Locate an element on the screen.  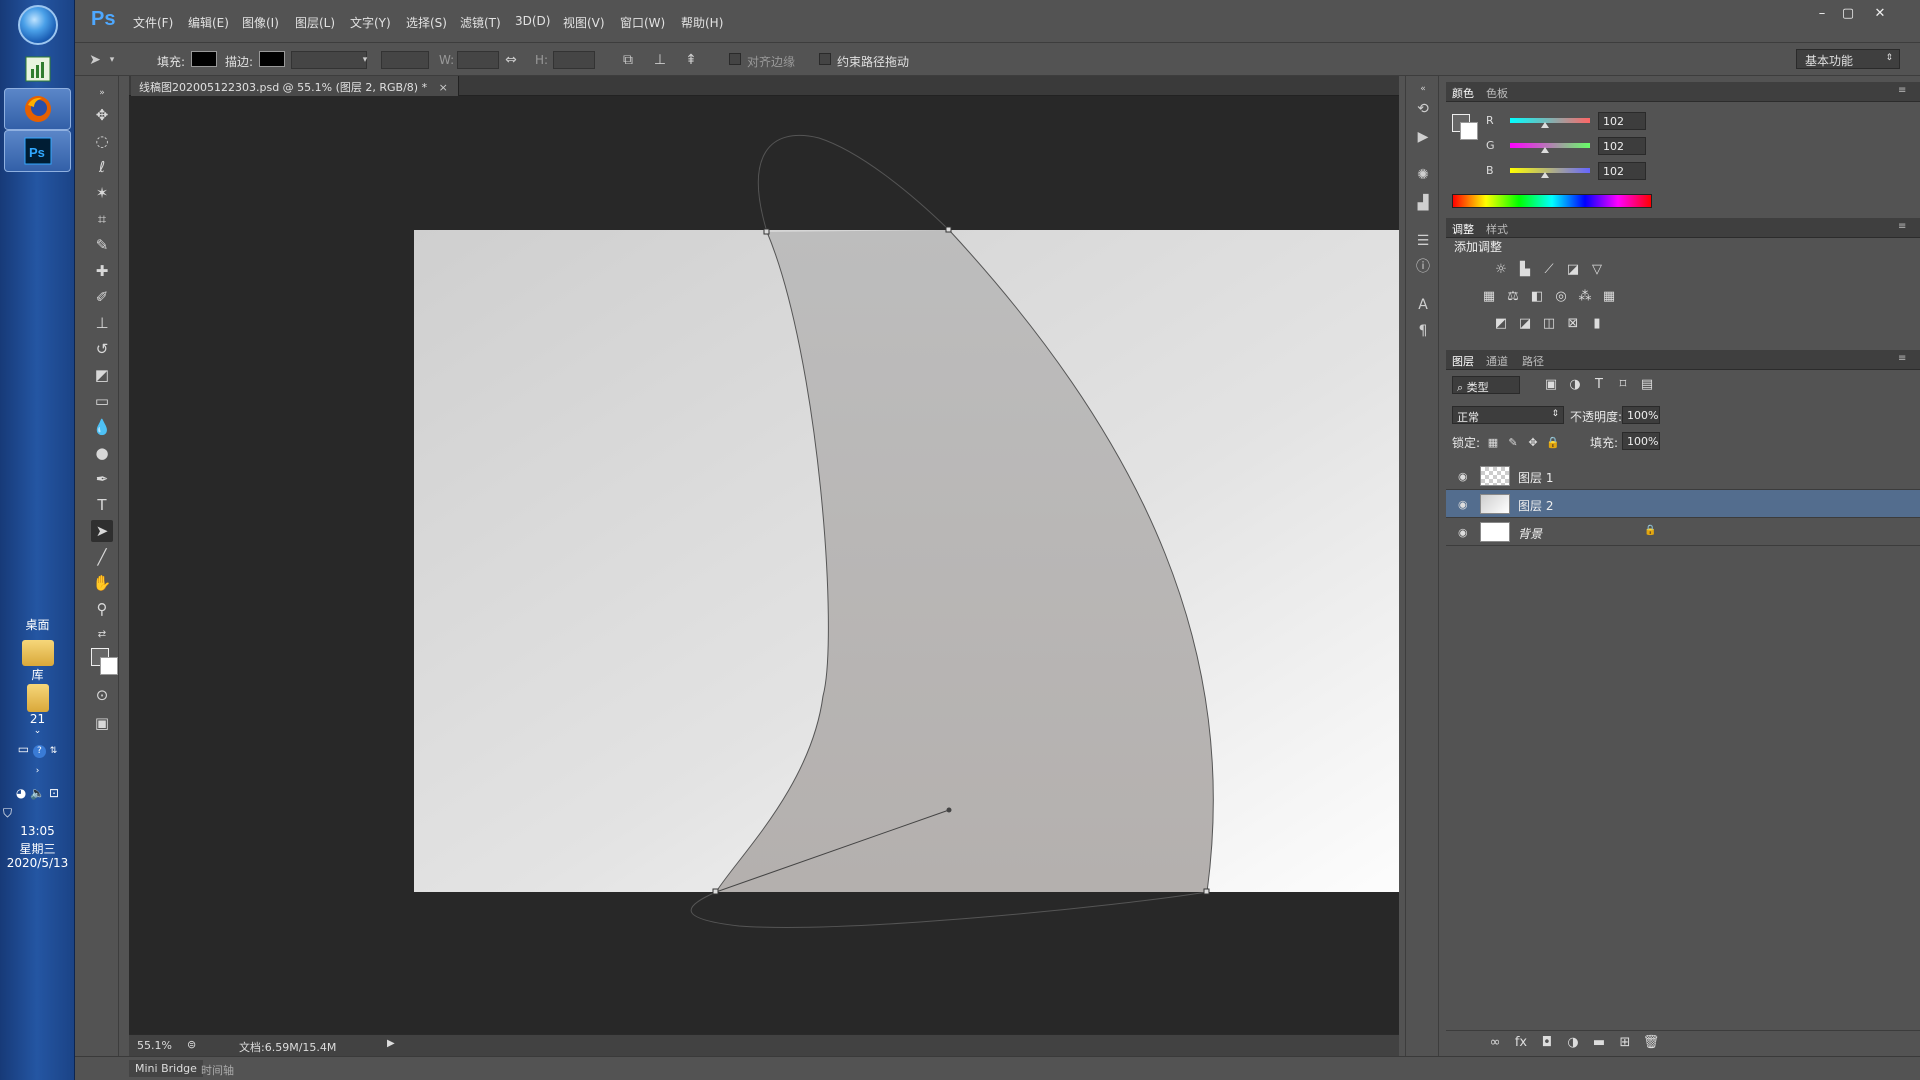
opacity-field: 100% is located at coordinates (1641, 415).